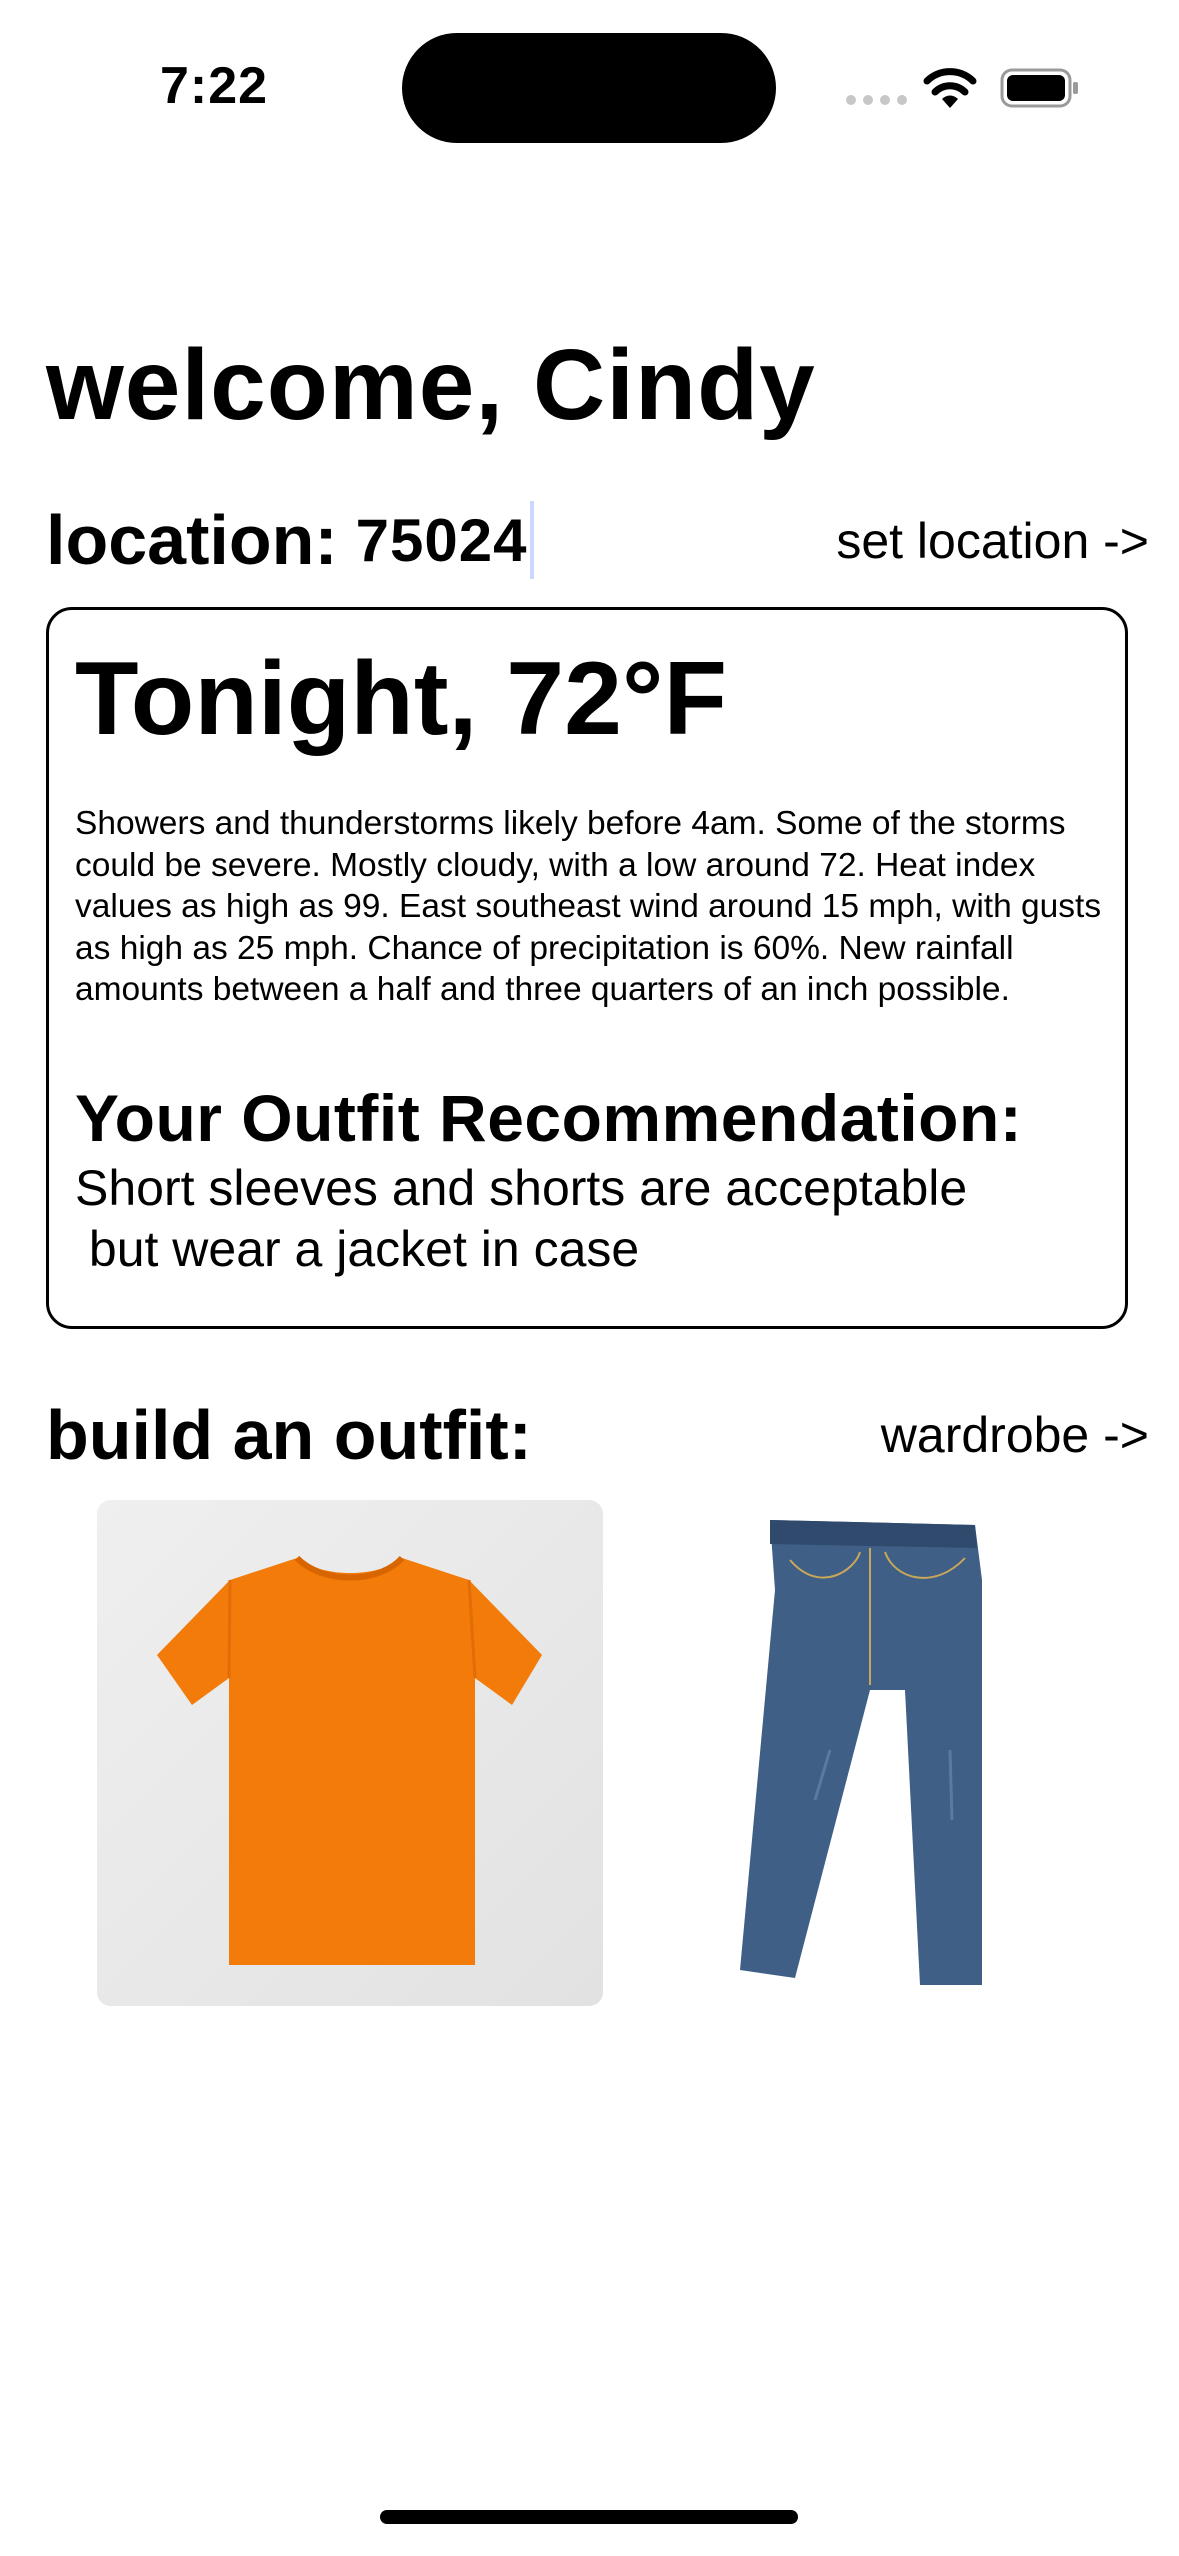  What do you see at coordinates (442, 540) in the screenshot?
I see `location-input: 75024` at bounding box center [442, 540].